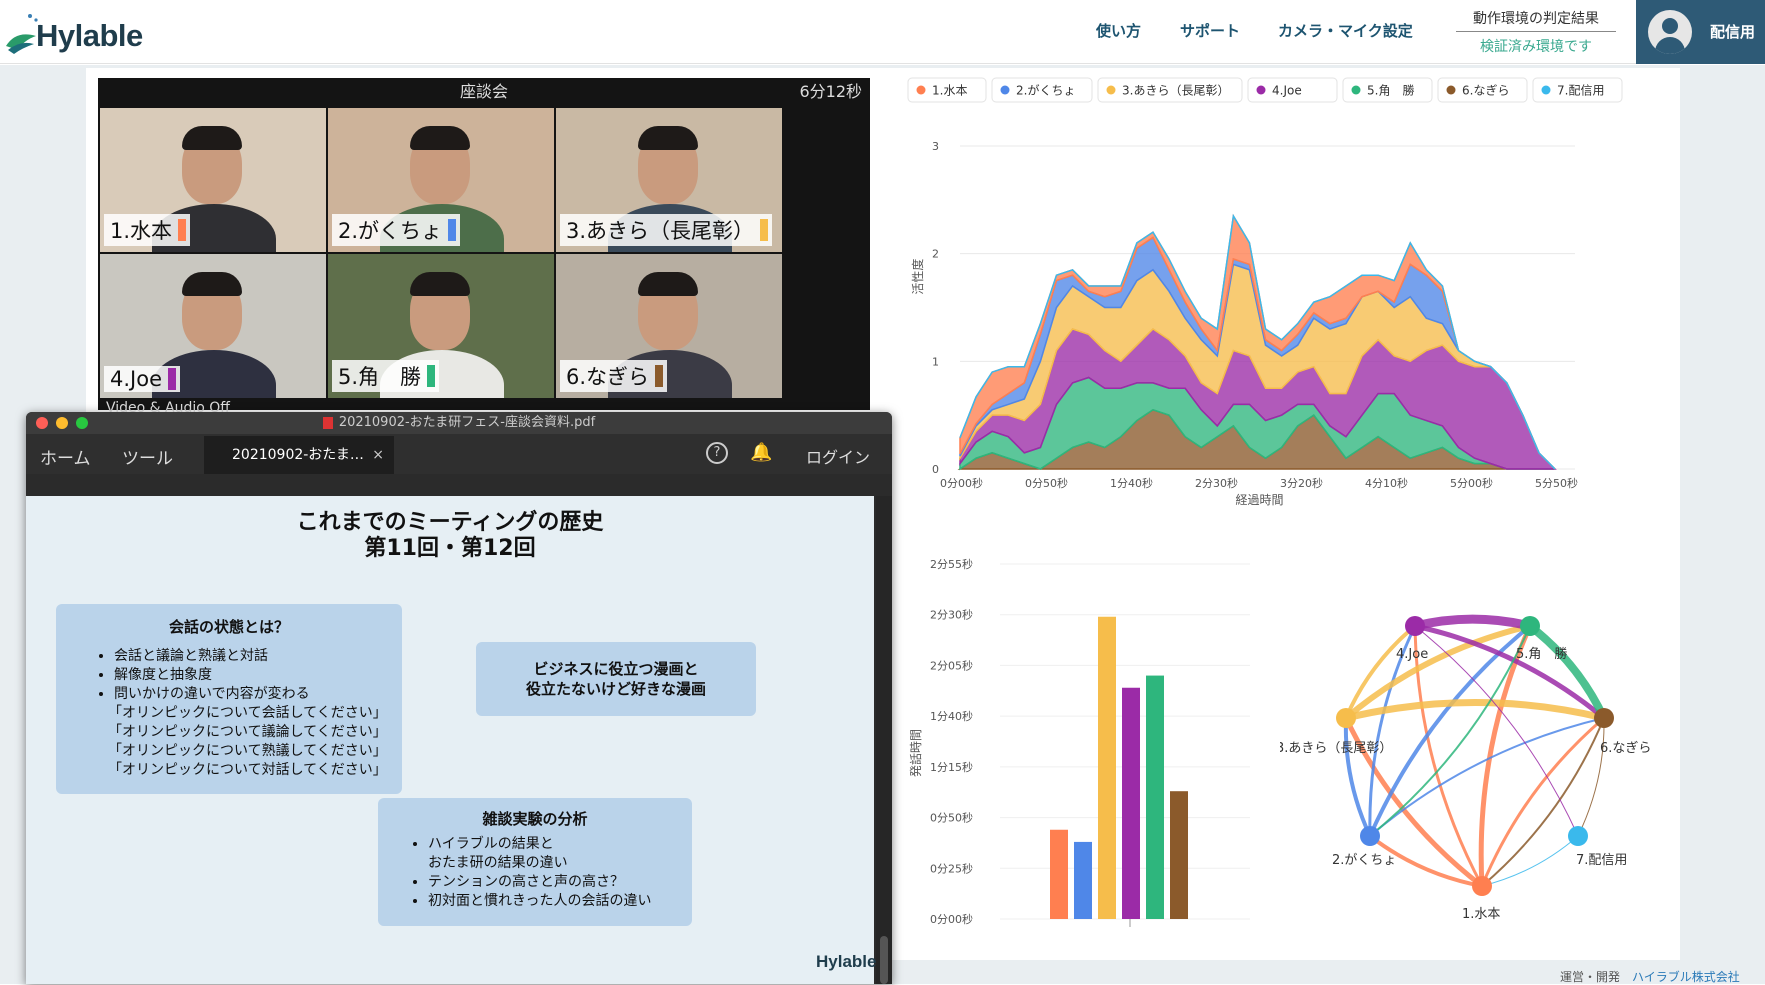 This screenshot has height=985, width=1765. I want to click on nav-camera-mic-settings: カメラ・マイク設定, so click(1345, 30).